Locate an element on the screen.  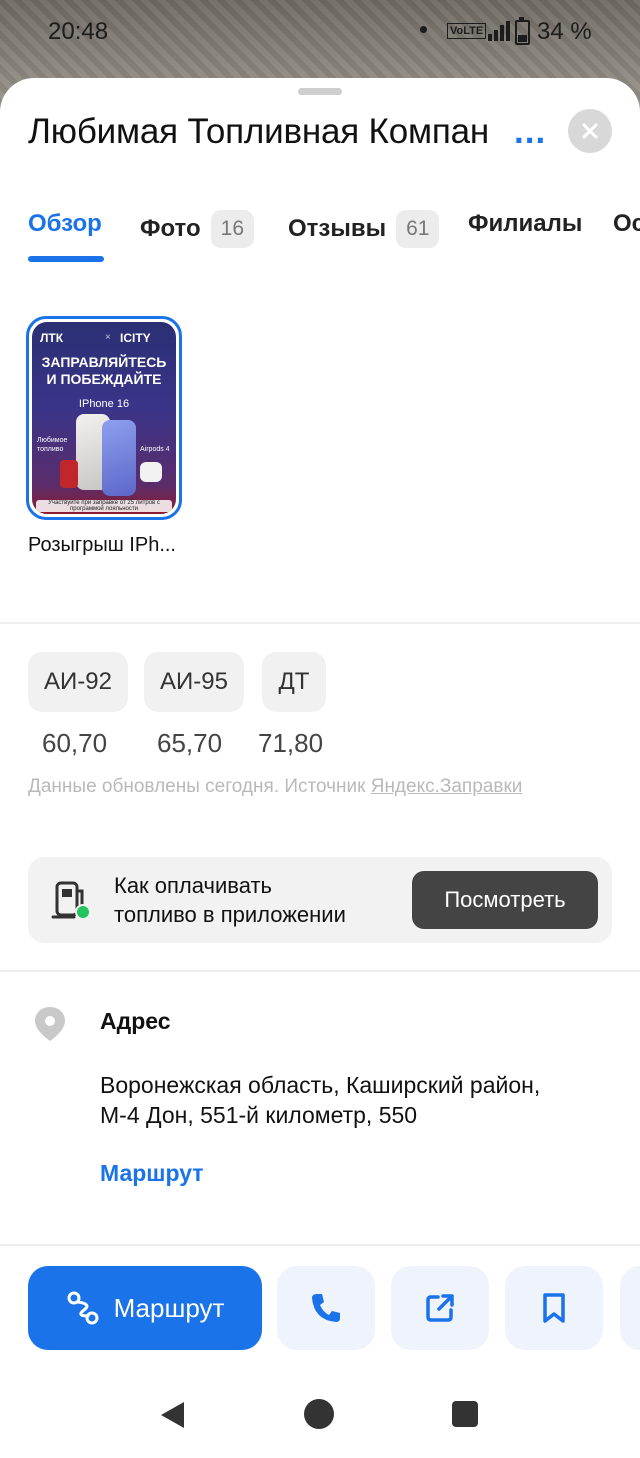
bookmark-icon is located at coordinates (554, 1308).